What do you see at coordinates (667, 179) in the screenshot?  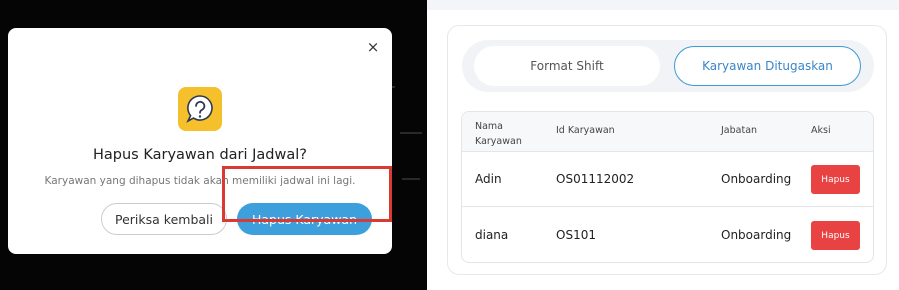 I see `table-row: Adin OS01112002 Onboarding Hapus` at bounding box center [667, 179].